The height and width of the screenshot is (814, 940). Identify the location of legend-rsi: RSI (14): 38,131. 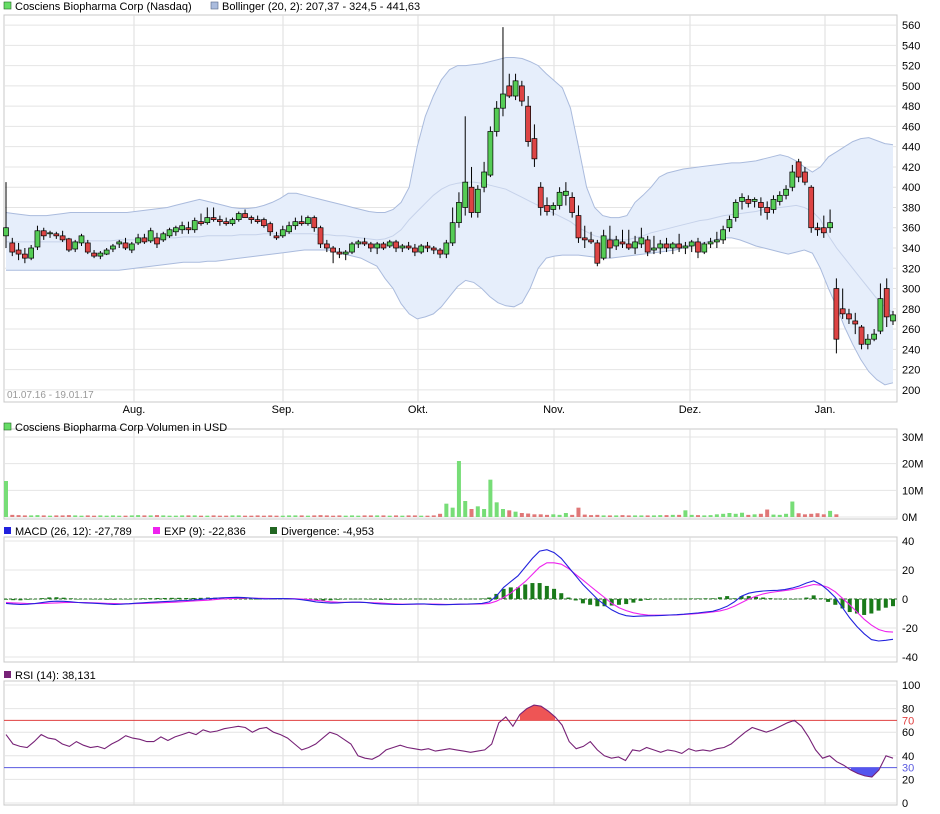
(50, 676).